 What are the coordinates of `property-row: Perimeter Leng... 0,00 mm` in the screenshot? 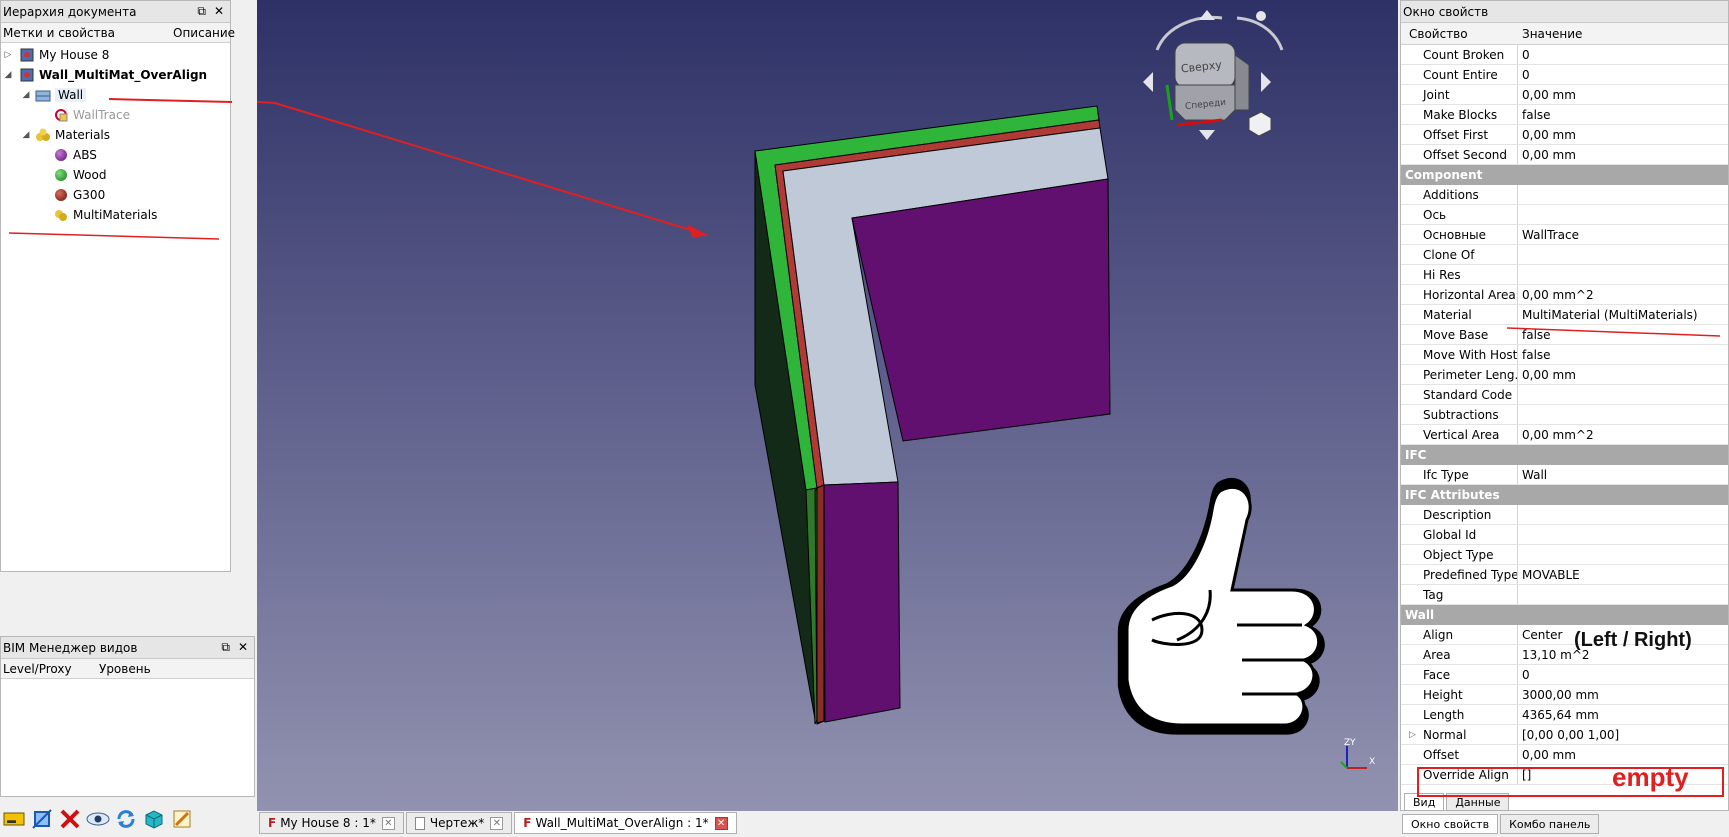 It's located at (1564, 375).